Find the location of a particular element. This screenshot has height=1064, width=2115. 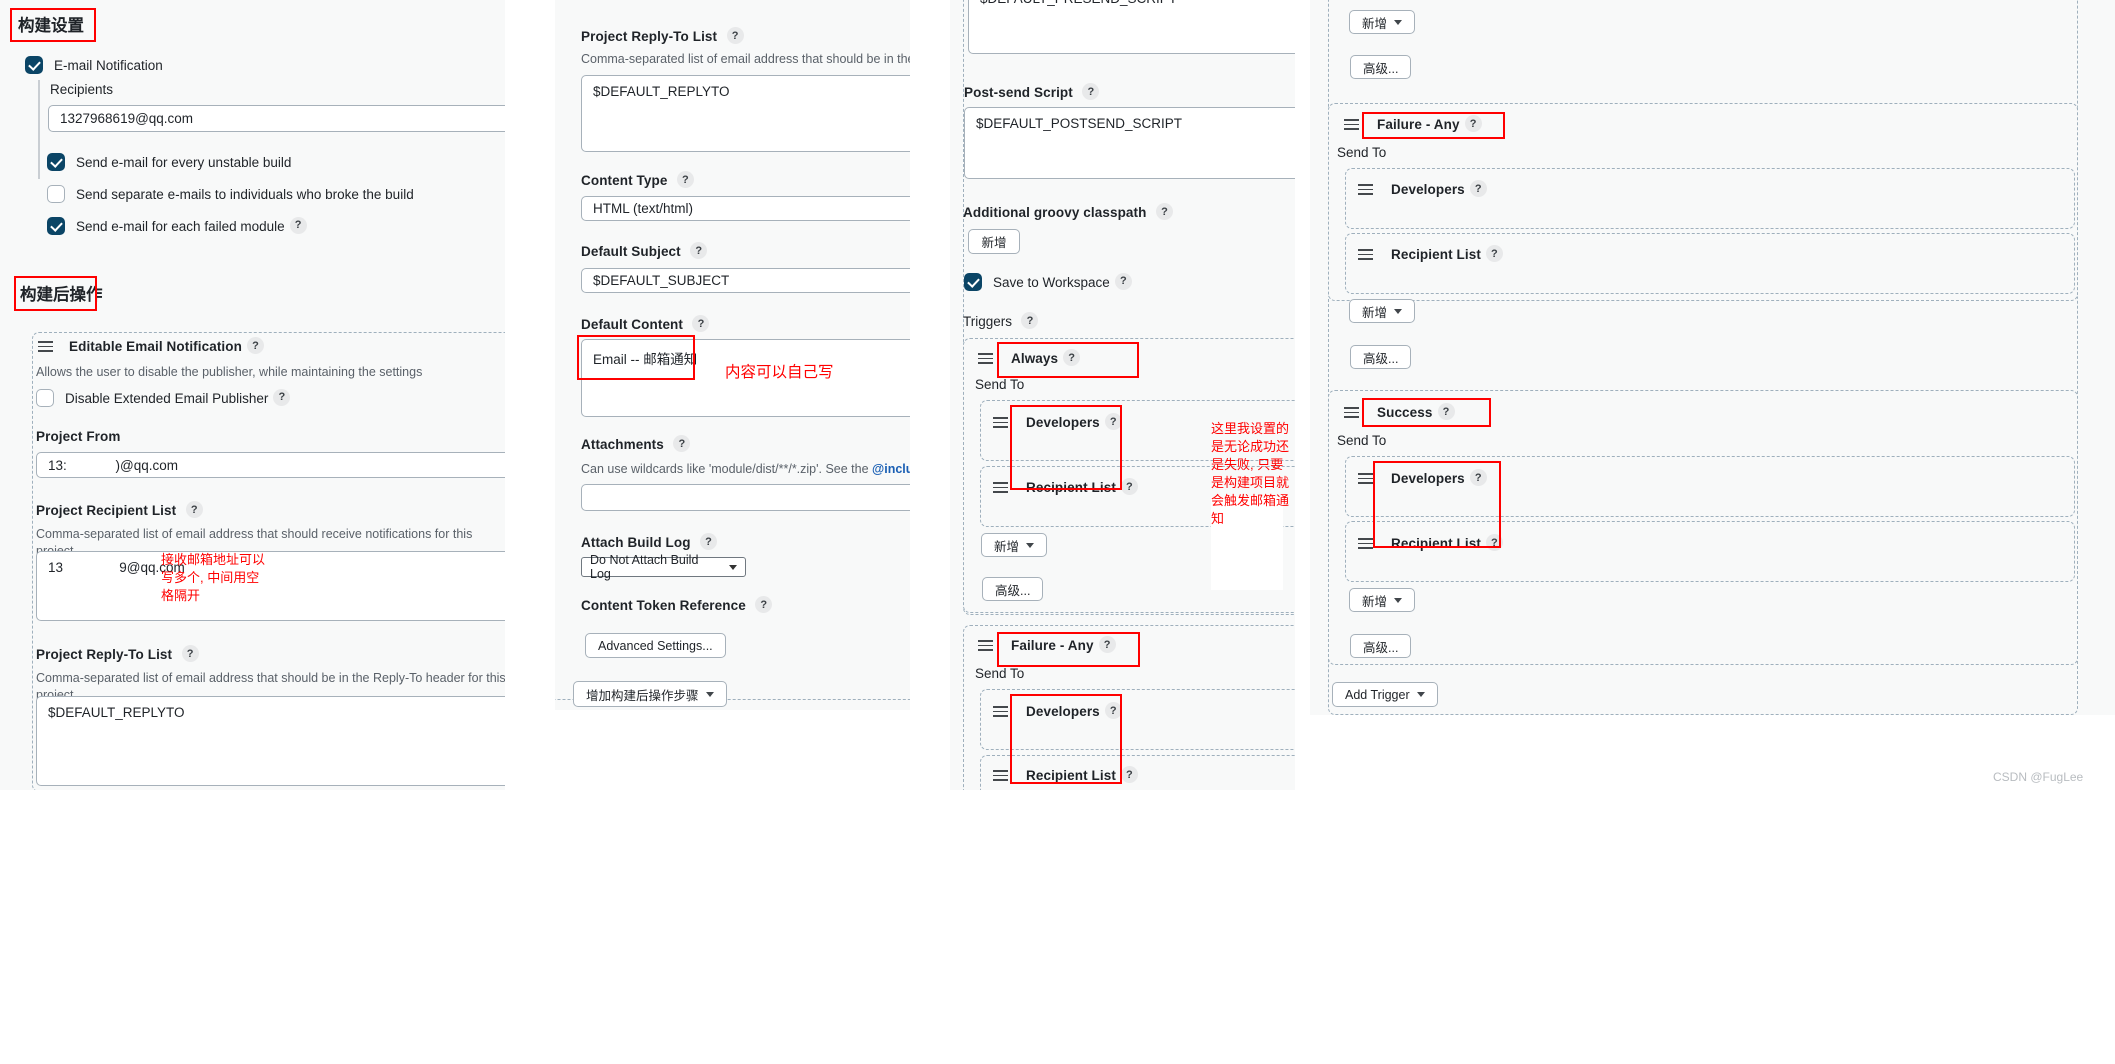

recipient-name: Recipient List is located at coordinates (1071, 775).